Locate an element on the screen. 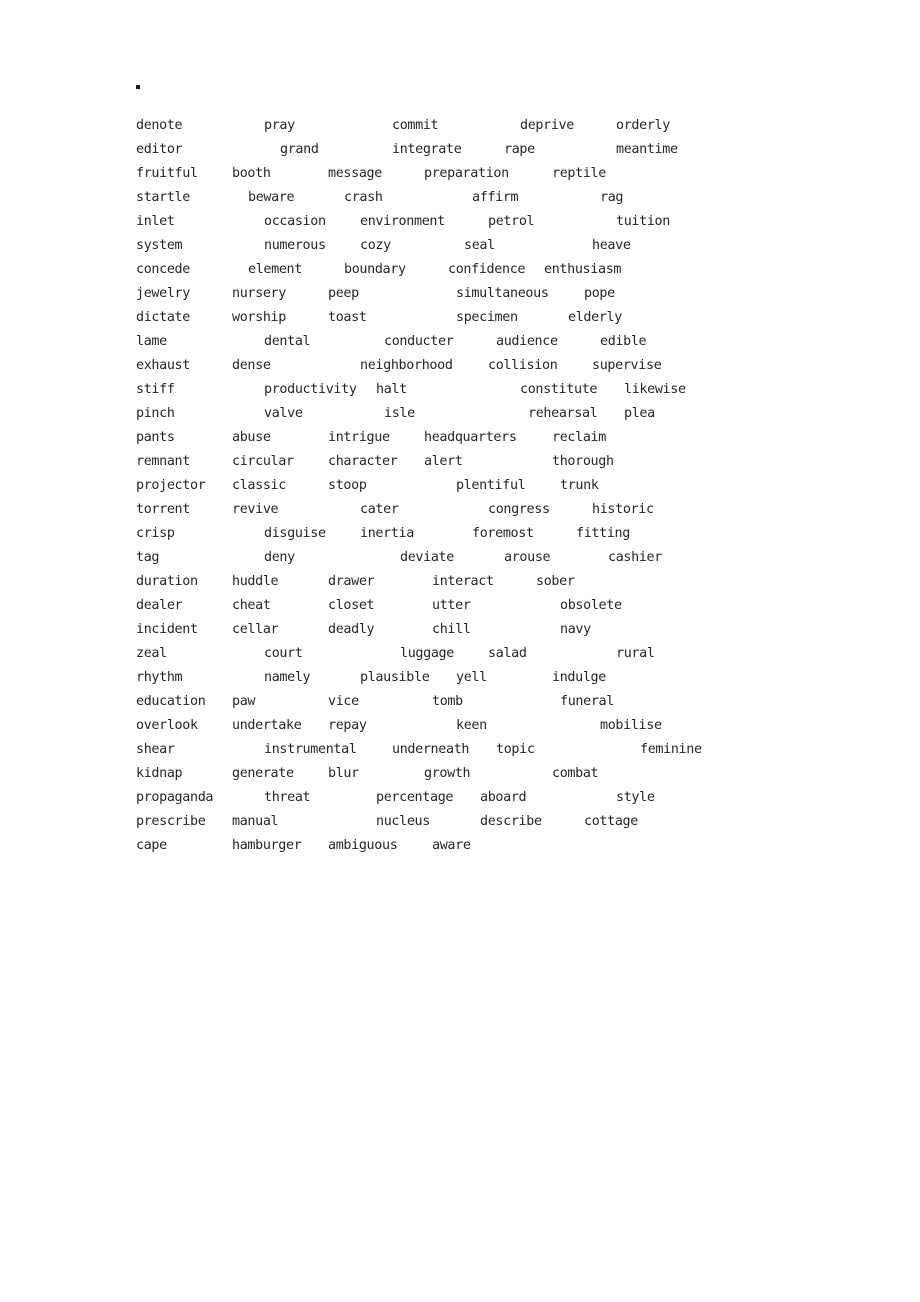 This screenshot has height=1302, width=920. word-row: cape hamburger ambiguous aware is located at coordinates (456, 846).